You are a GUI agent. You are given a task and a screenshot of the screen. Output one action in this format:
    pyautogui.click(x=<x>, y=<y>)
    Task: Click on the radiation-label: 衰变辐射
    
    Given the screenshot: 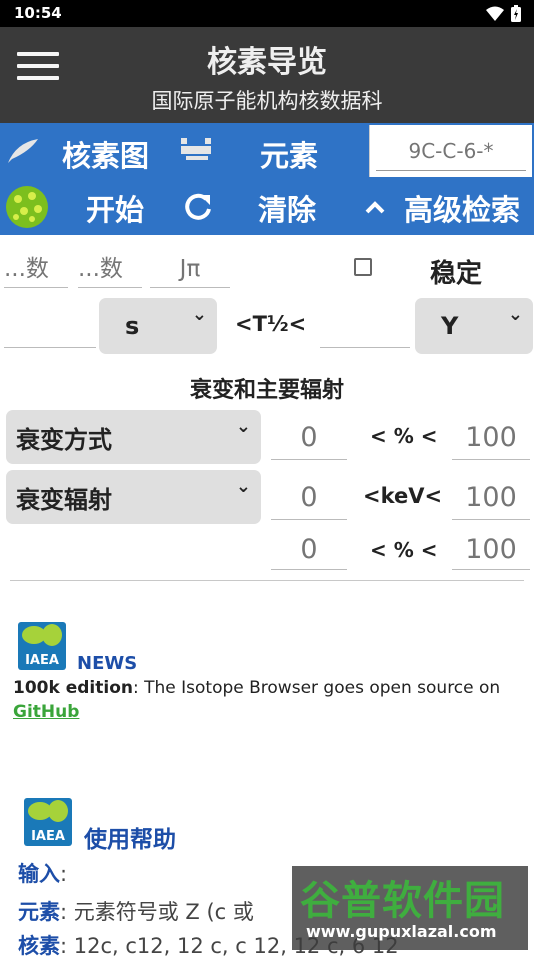 What is the action you would take?
    pyautogui.click(x=64, y=500)
    